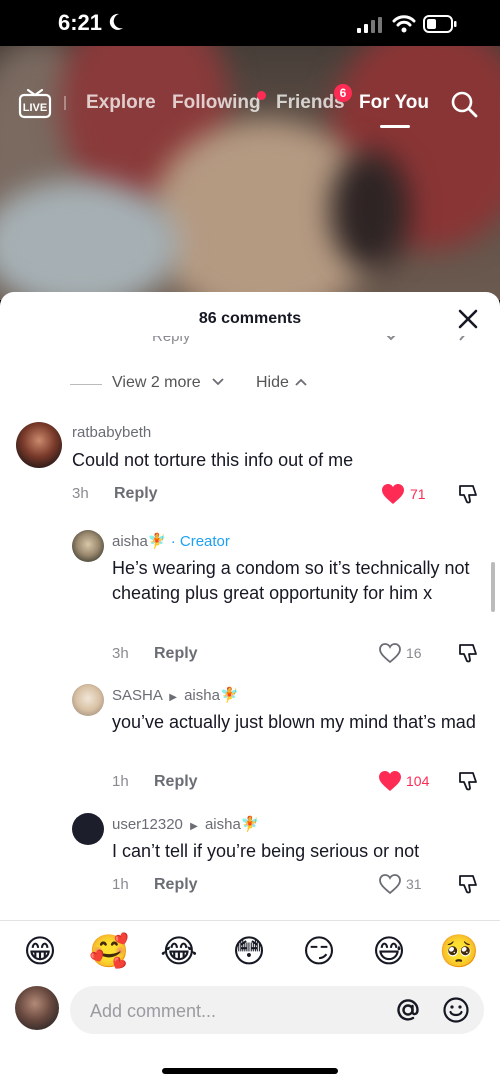 The image size is (500, 1084). What do you see at coordinates (37, 1008) in the screenshot?
I see `user-avatar` at bounding box center [37, 1008].